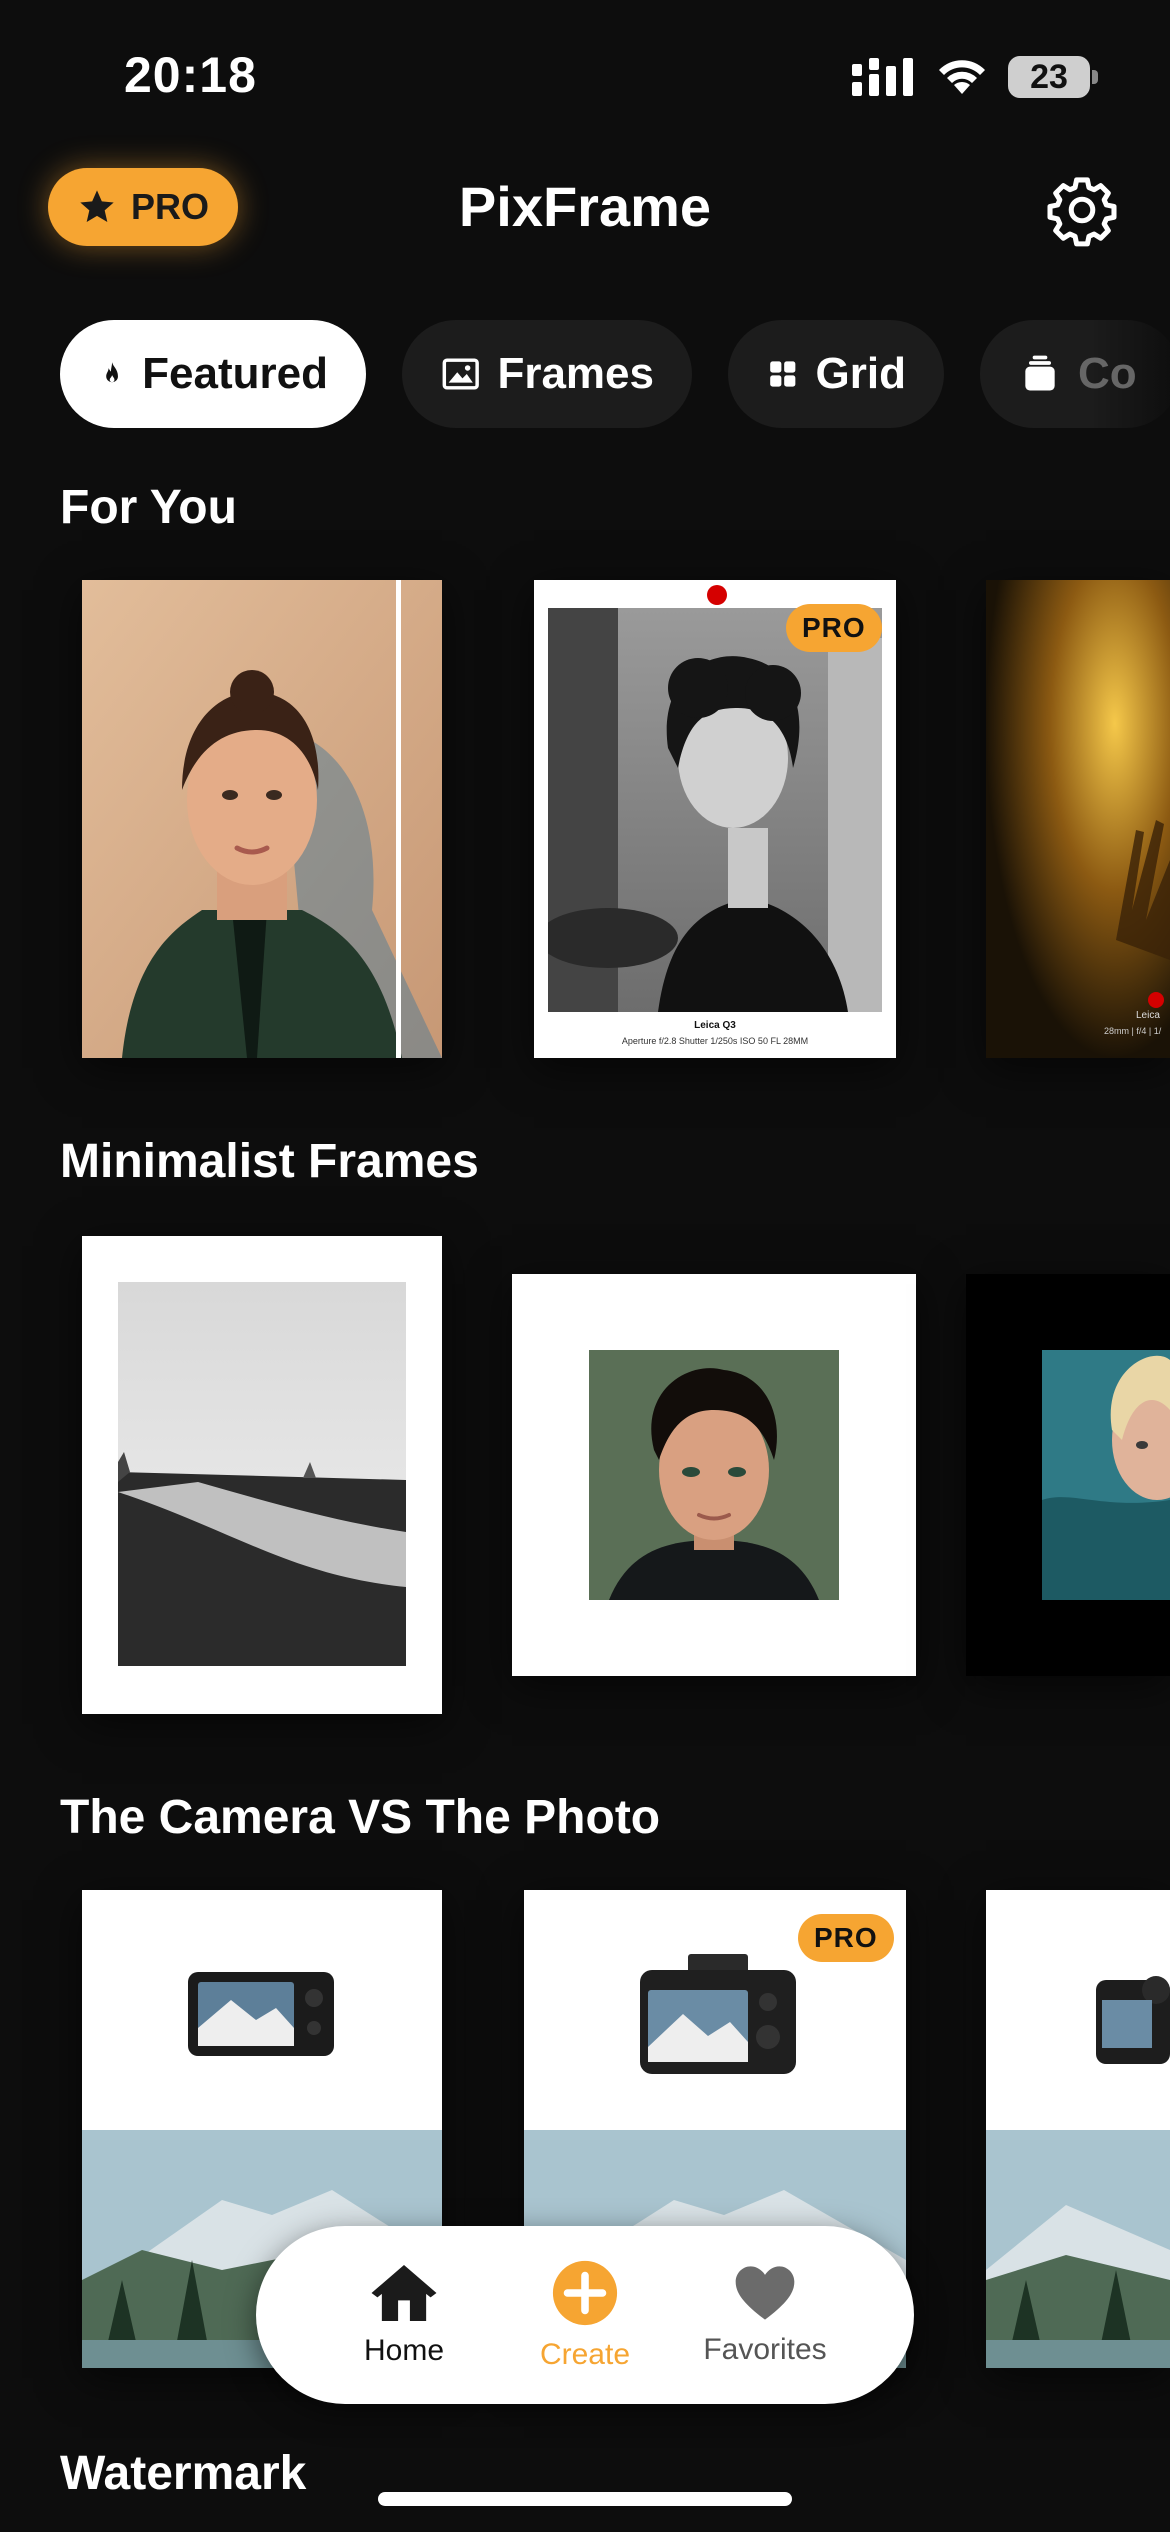 This screenshot has height=2532, width=1170. I want to click on template-card: Leica 28mm | f/4 | 1/, so click(1078, 819).